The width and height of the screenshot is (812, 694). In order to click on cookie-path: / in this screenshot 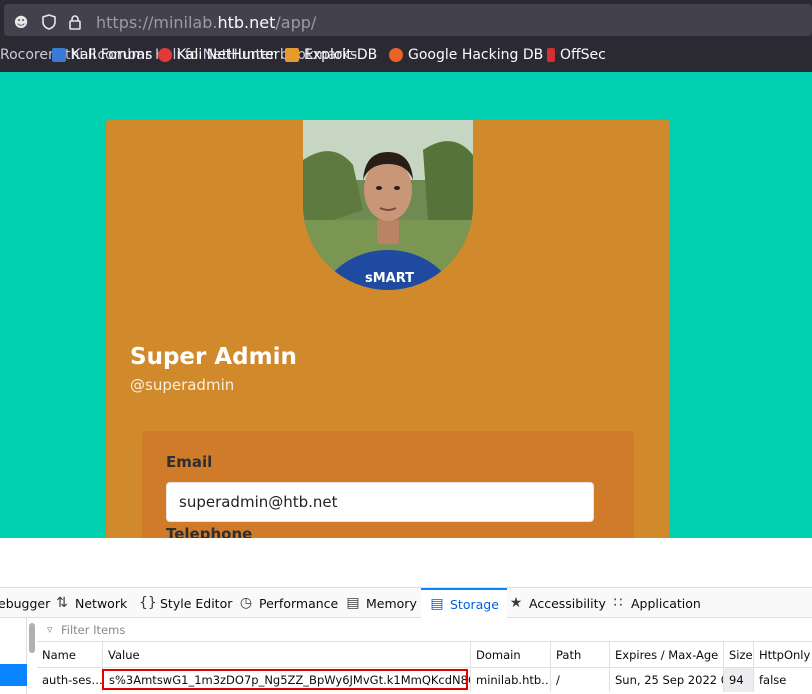, I will do `click(580, 680)`.